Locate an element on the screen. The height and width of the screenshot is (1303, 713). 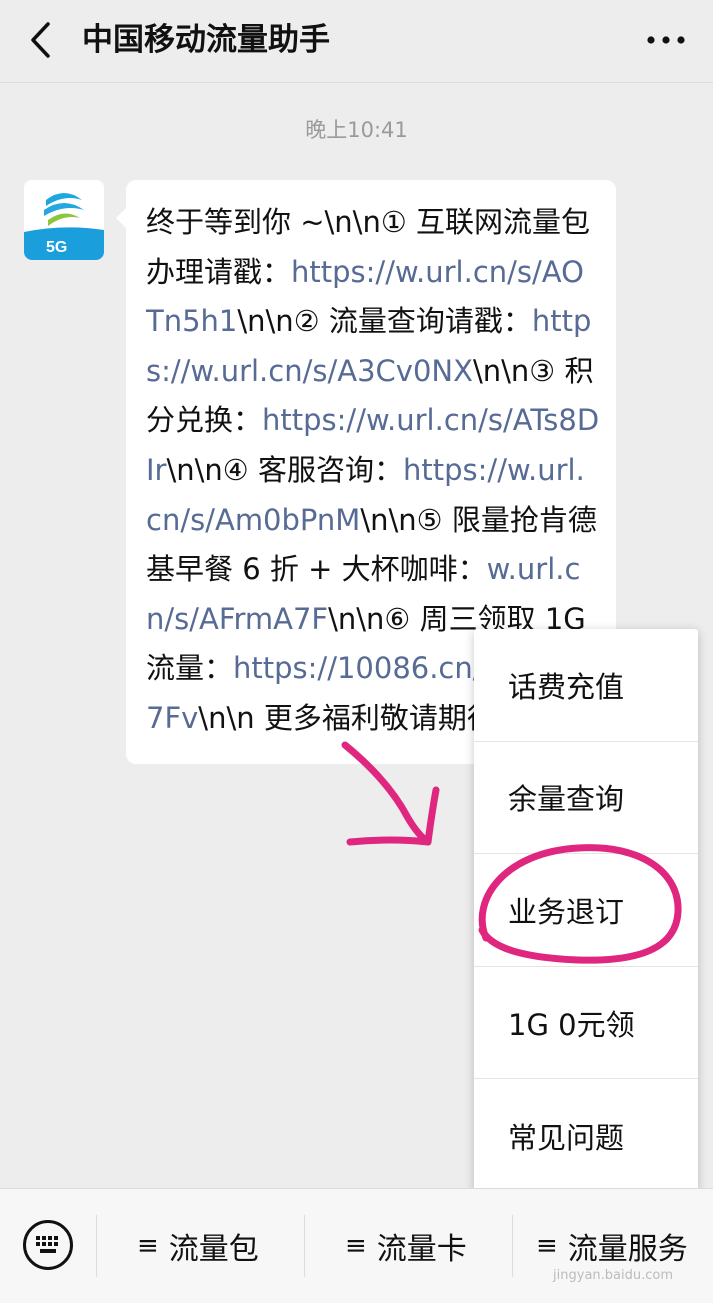
popup-menu: 话费充值 余量查询 业务退订 1G 0元领 常见问题 is located at coordinates (586, 910).